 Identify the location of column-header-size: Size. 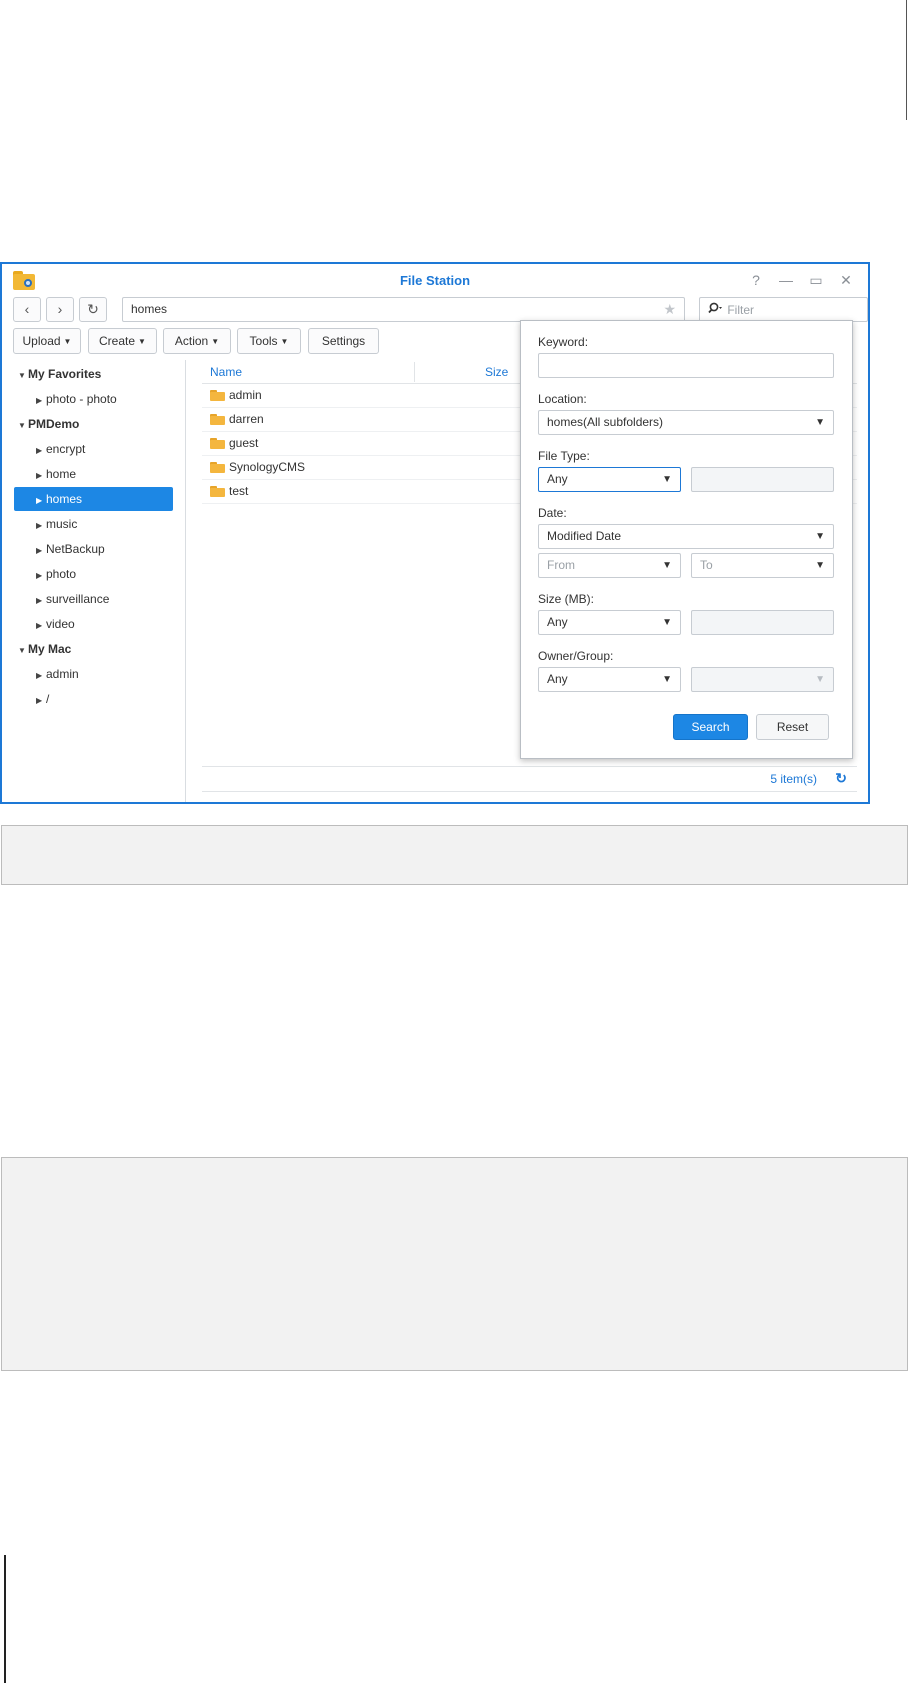
(496, 372).